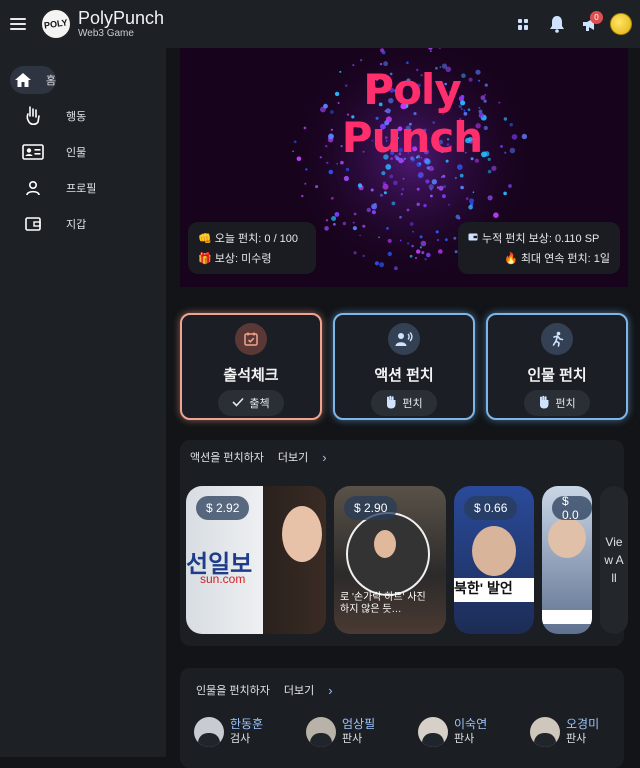  What do you see at coordinates (523, 24) in the screenshot?
I see `dashboard-grid-icon` at bounding box center [523, 24].